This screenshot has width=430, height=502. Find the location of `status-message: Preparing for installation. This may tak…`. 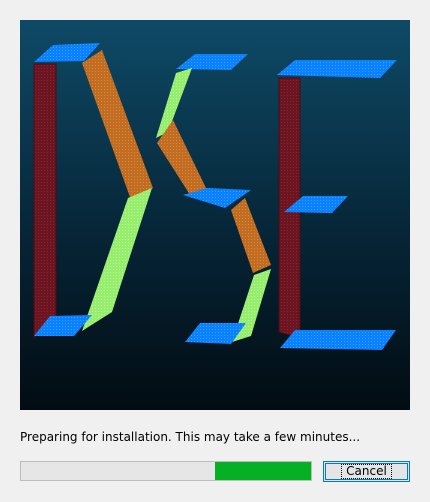

status-message: Preparing for installation. This may tak… is located at coordinates (190, 437).